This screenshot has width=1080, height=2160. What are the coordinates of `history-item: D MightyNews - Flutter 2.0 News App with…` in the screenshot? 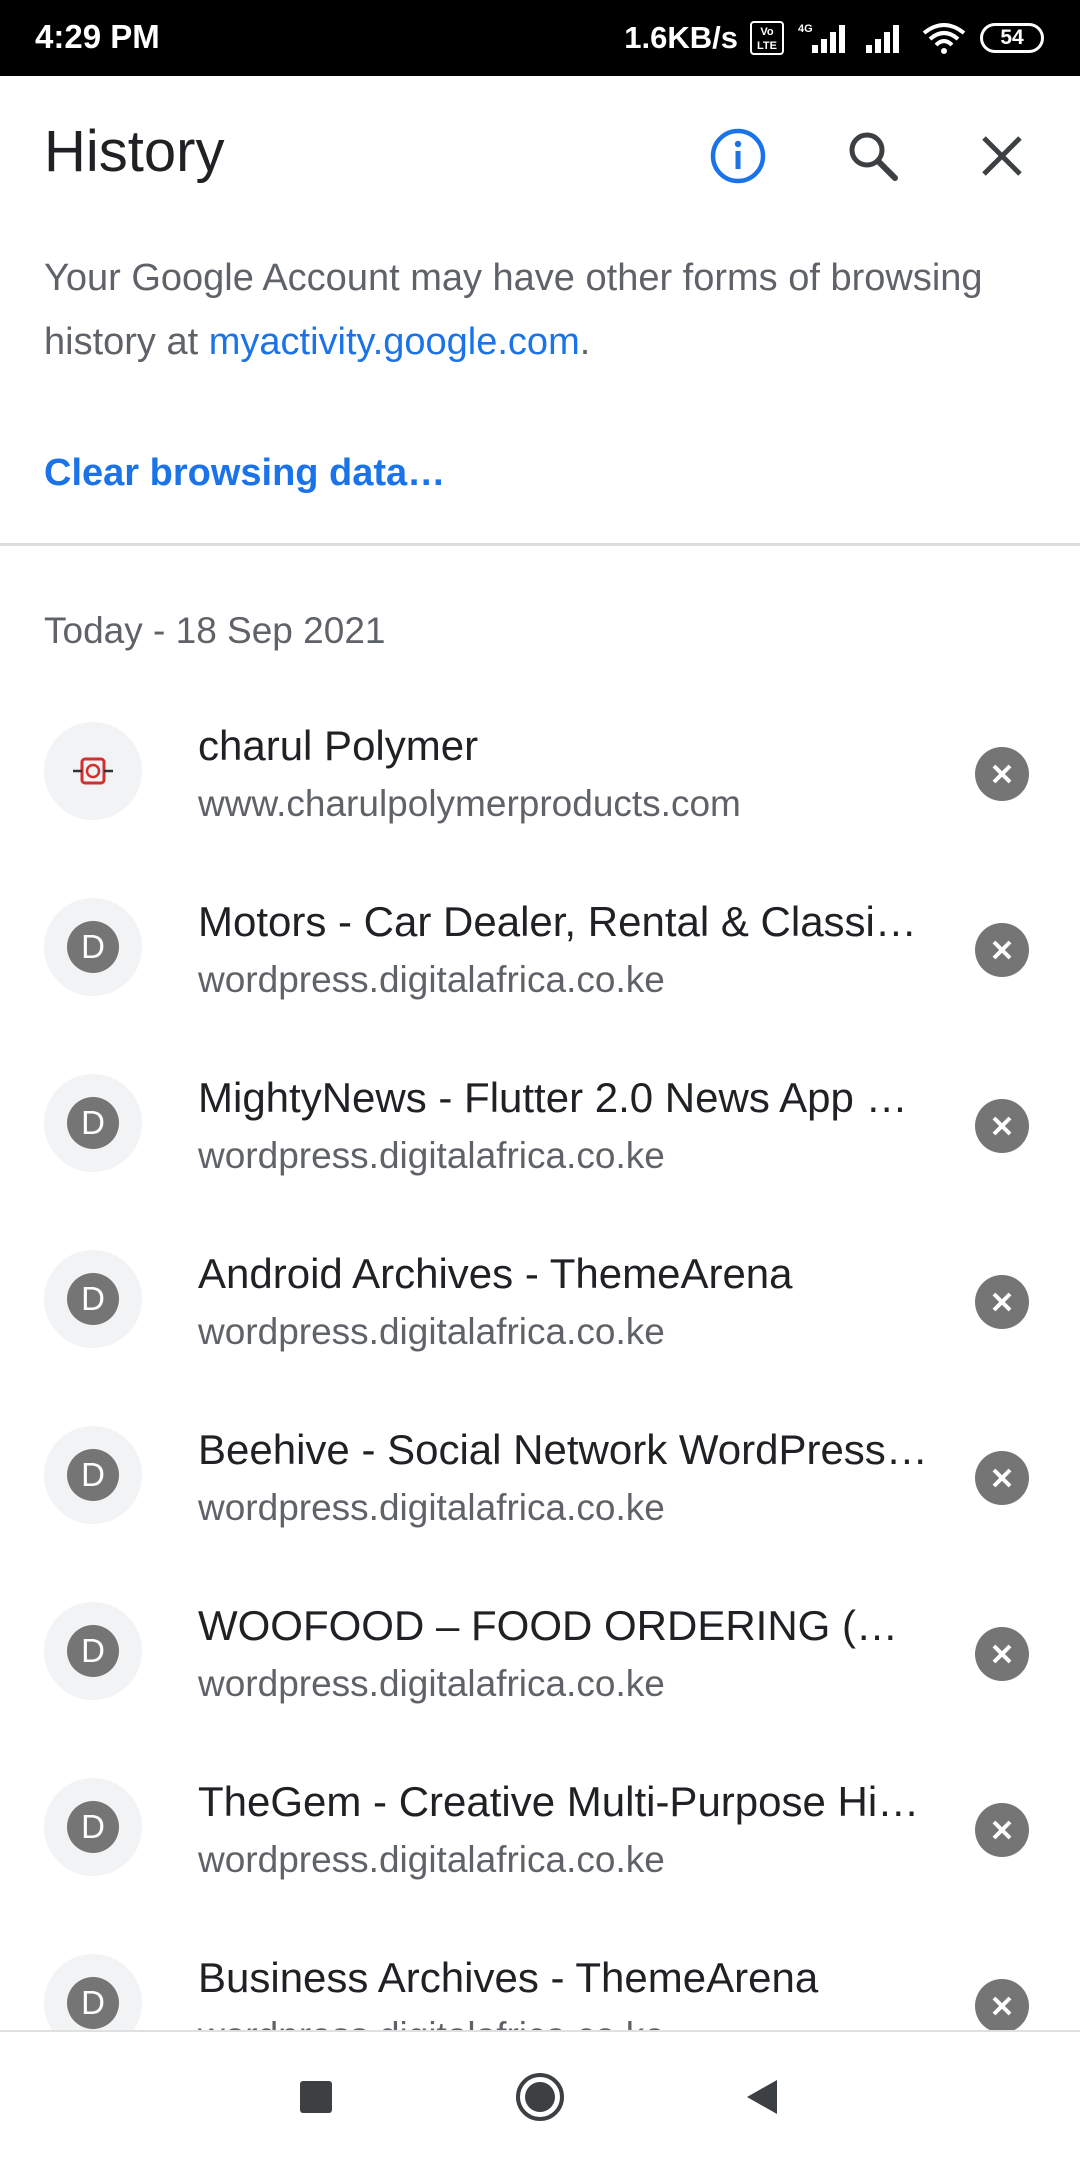 It's located at (540, 1140).